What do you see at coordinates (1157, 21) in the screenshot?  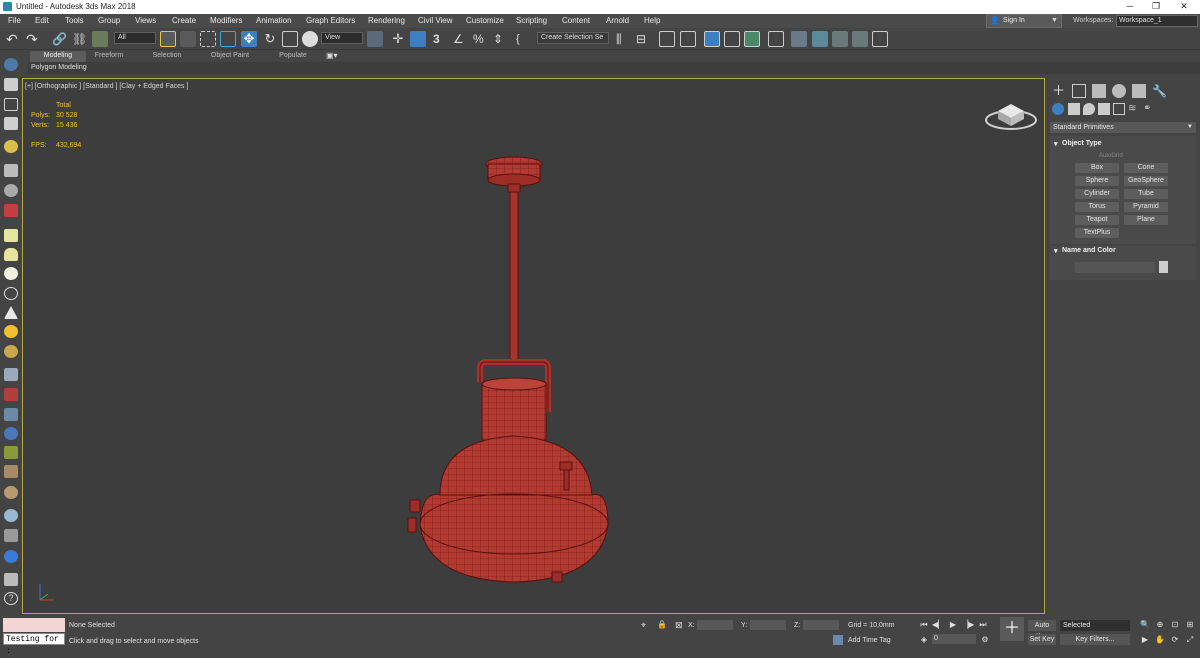 I see `workspace-dropdown: Workspace_1` at bounding box center [1157, 21].